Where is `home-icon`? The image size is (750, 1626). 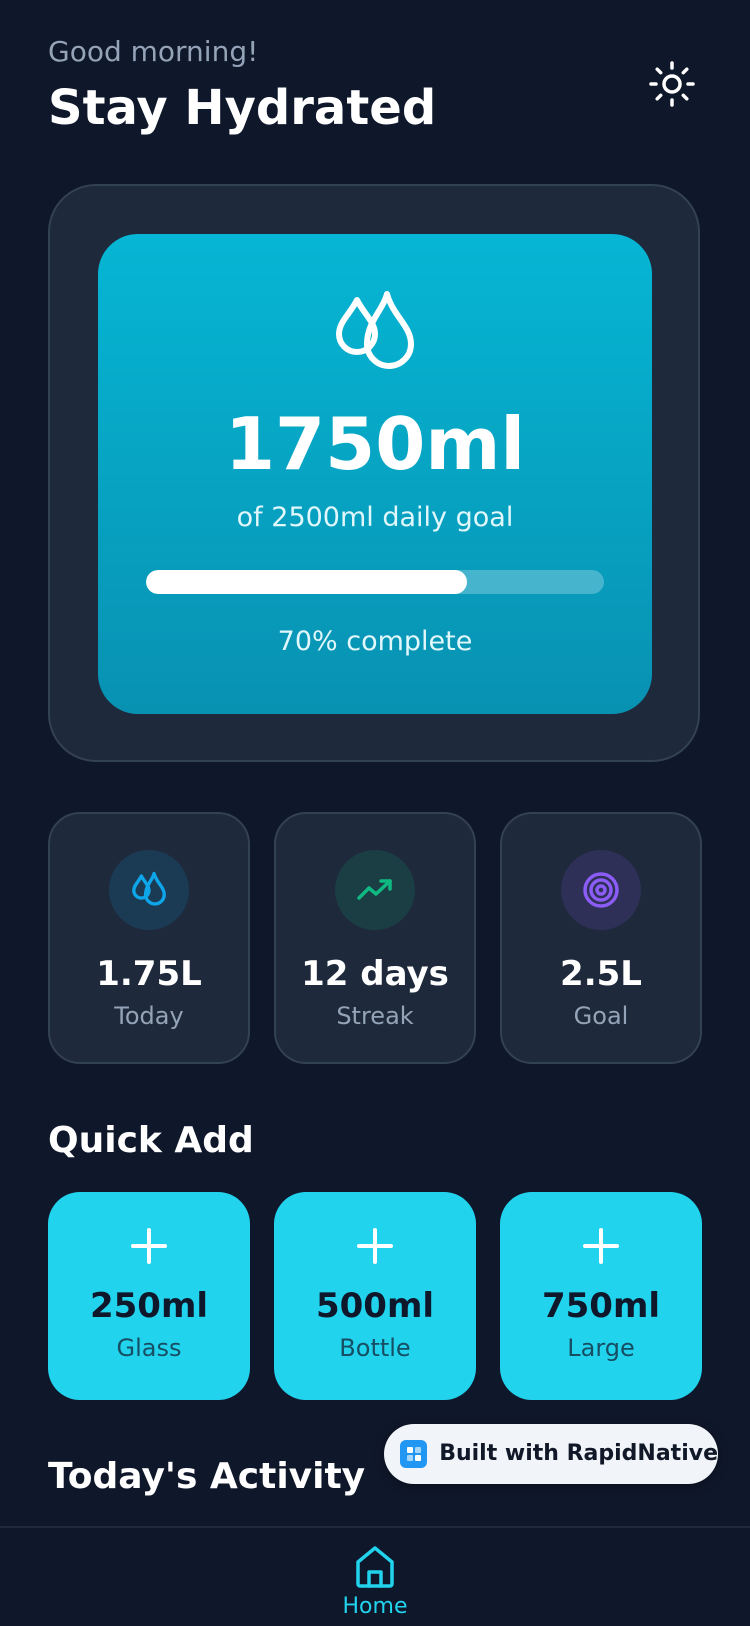 home-icon is located at coordinates (375, 1567).